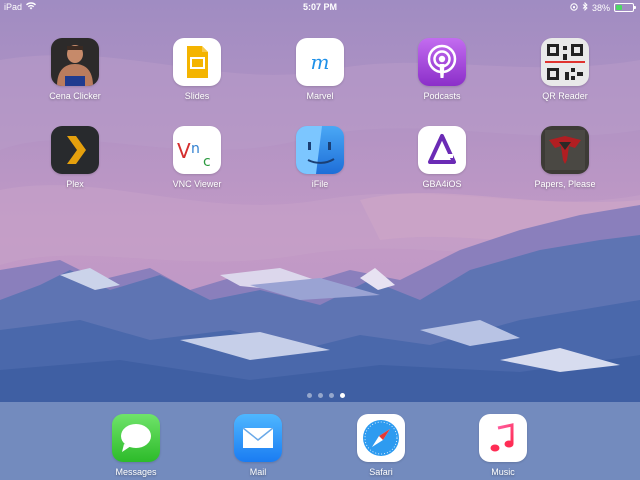  Describe the element at coordinates (75, 150) in the screenshot. I see `plex-chevron-icon` at that location.